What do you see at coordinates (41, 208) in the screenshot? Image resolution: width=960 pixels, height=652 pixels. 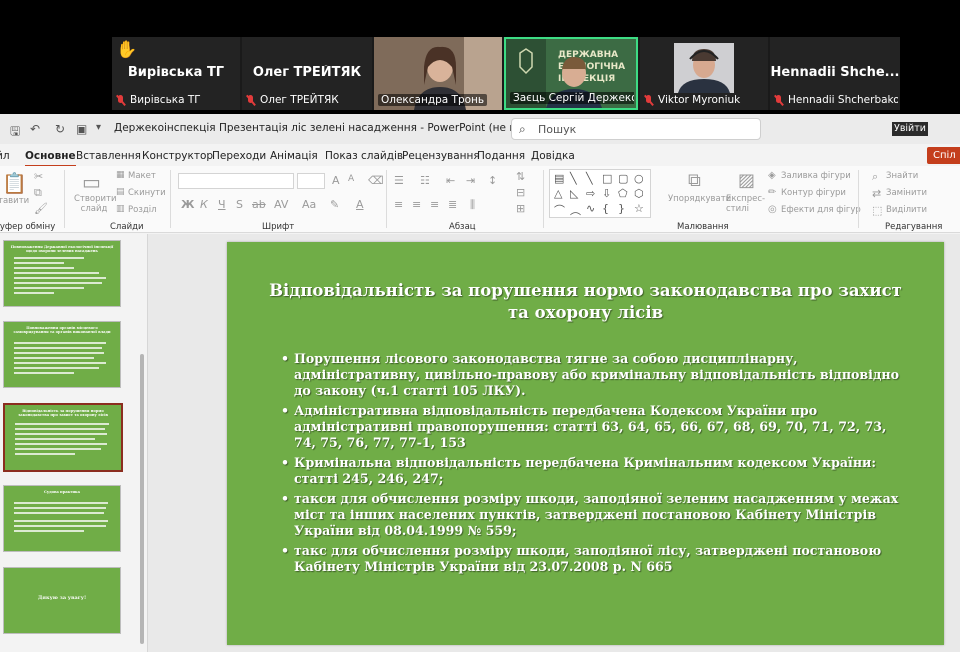 I see `format-painter-icon: 🖌` at bounding box center [41, 208].